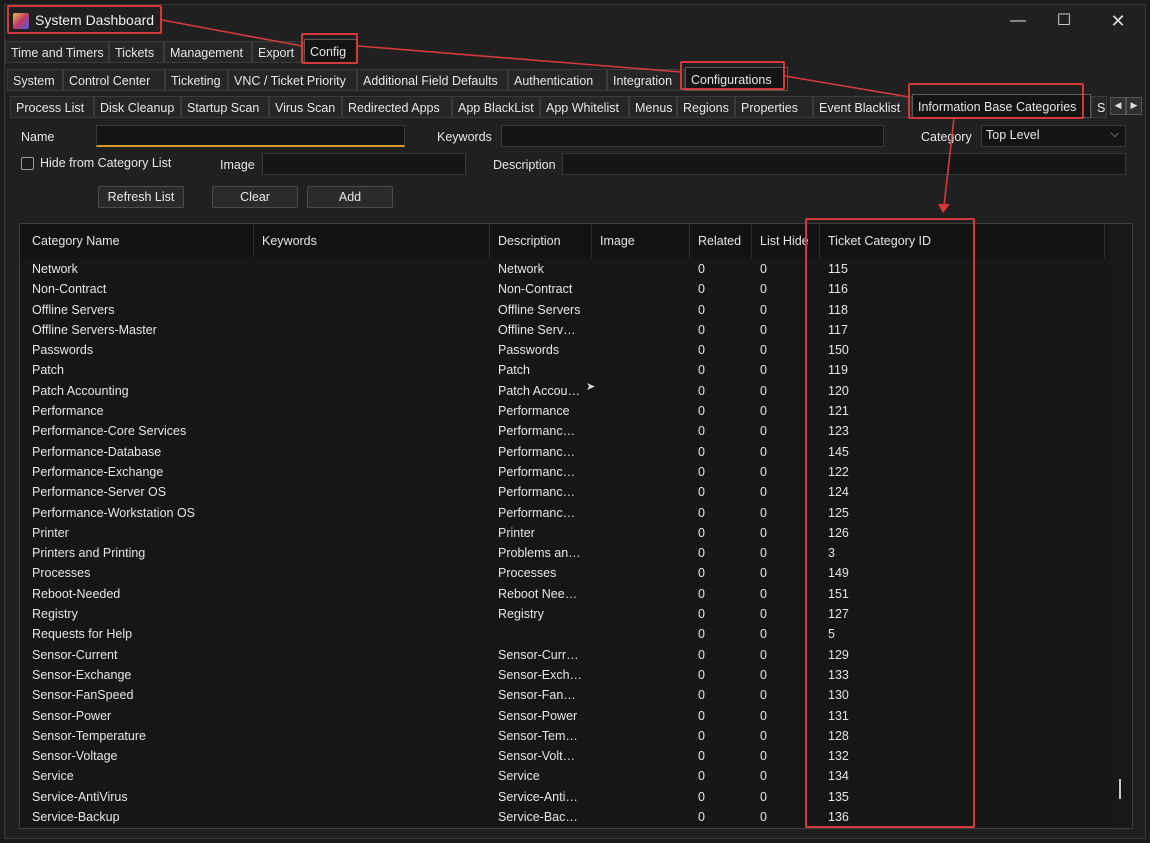 The height and width of the screenshot is (843, 1150). Describe the element at coordinates (562, 533) in the screenshot. I see `table-row: Printer Printer 0 0 126` at that location.